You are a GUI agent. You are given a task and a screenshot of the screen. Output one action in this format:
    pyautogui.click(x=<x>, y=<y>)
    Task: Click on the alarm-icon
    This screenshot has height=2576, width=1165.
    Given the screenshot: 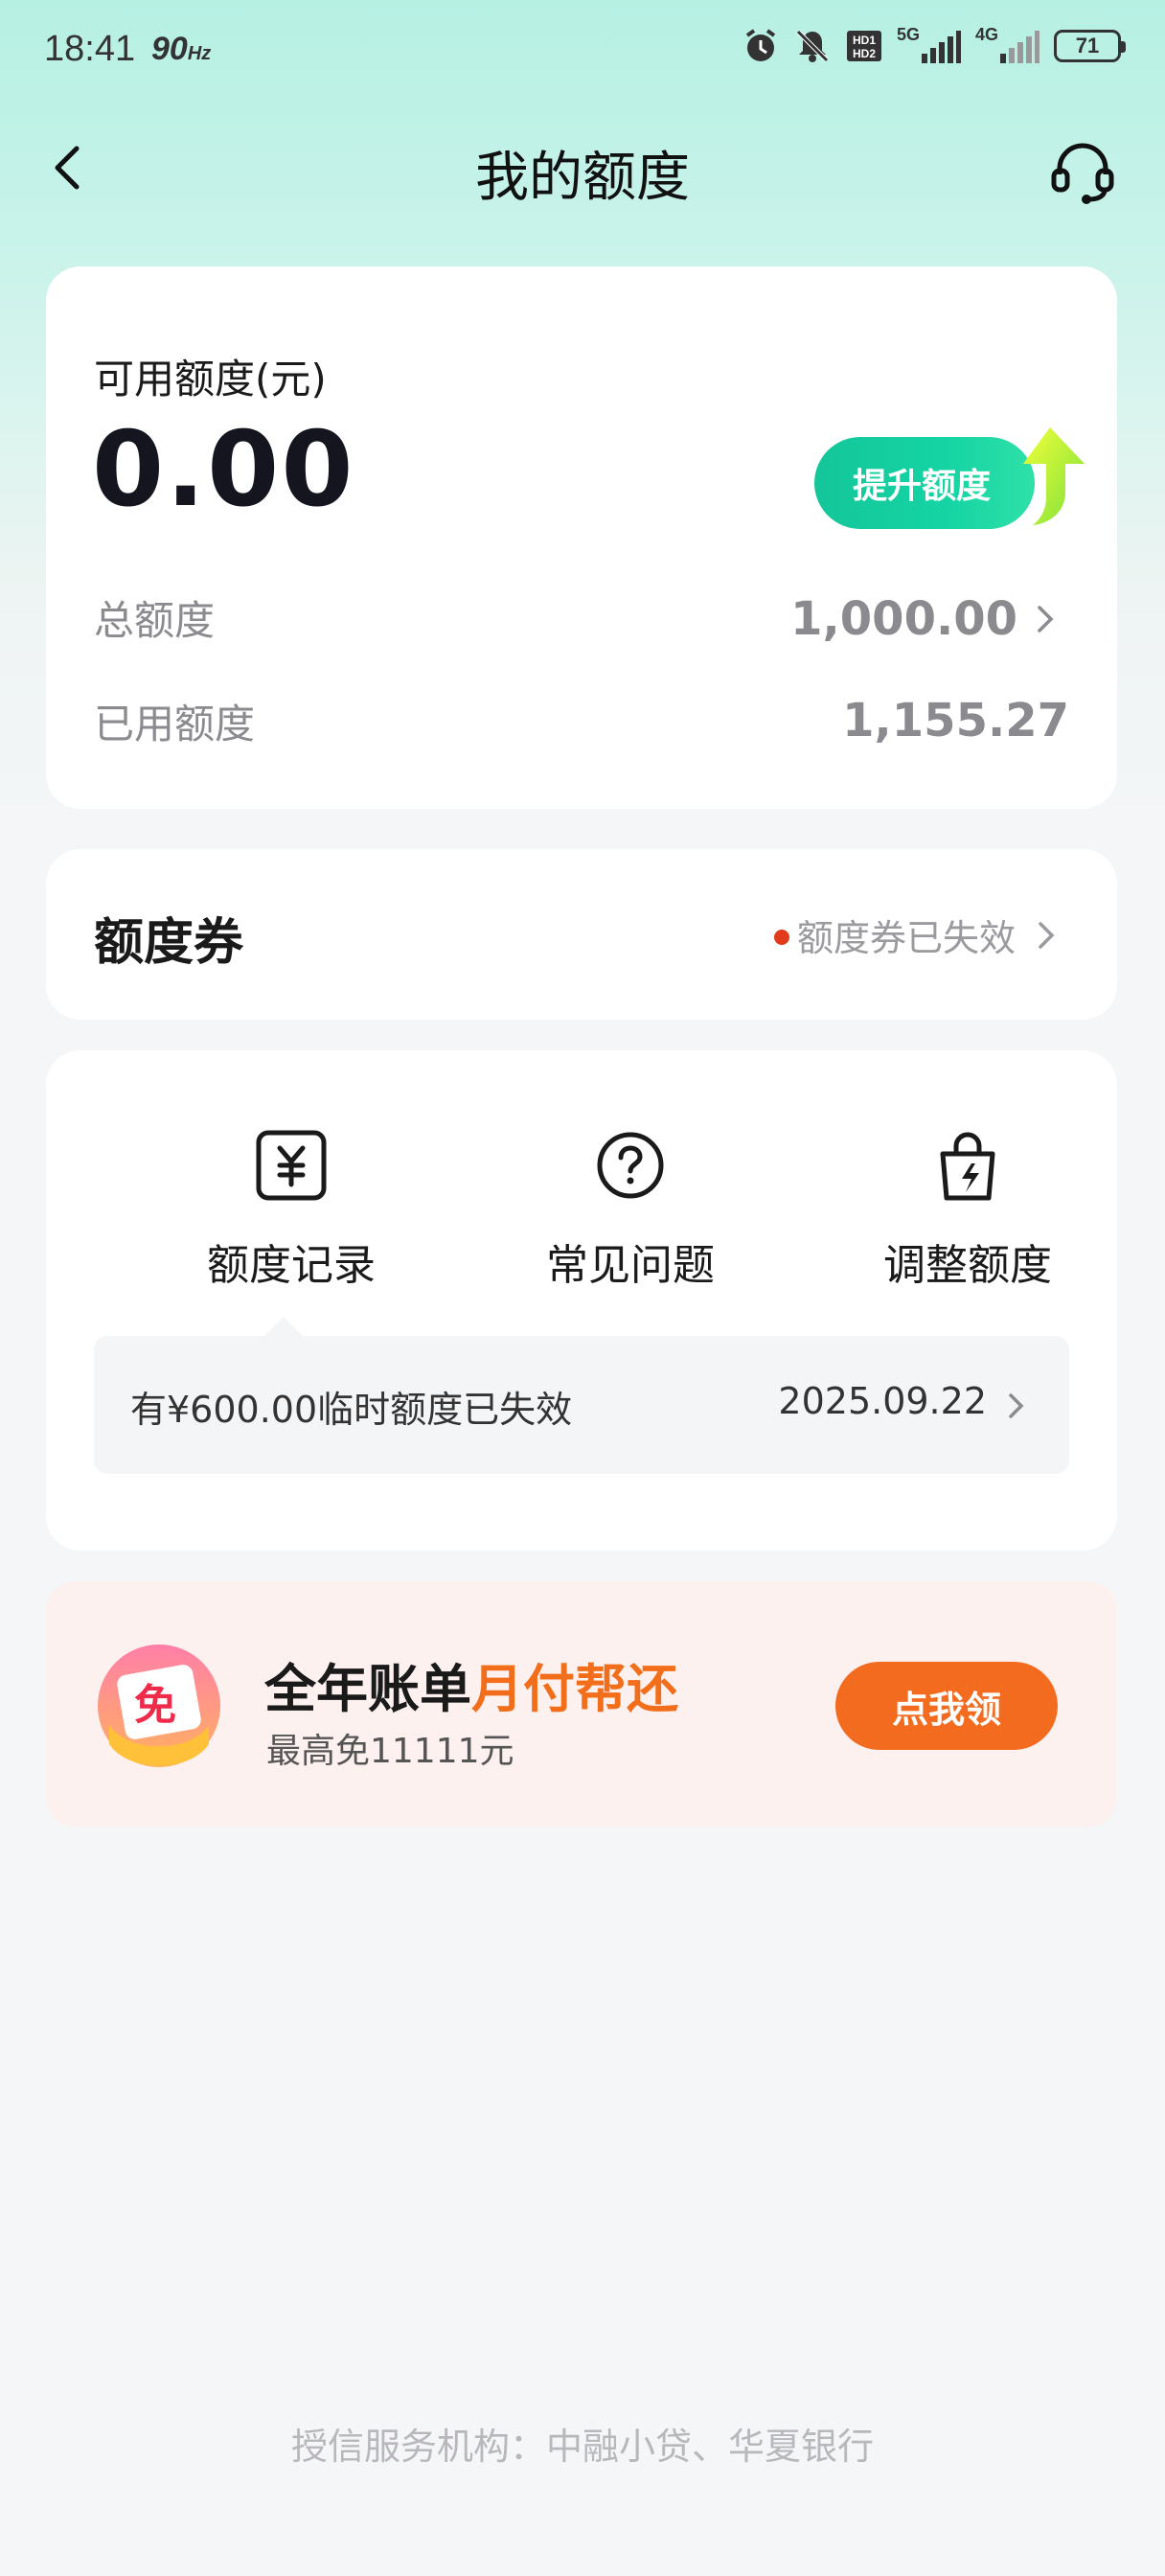 What is the action you would take?
    pyautogui.click(x=761, y=46)
    